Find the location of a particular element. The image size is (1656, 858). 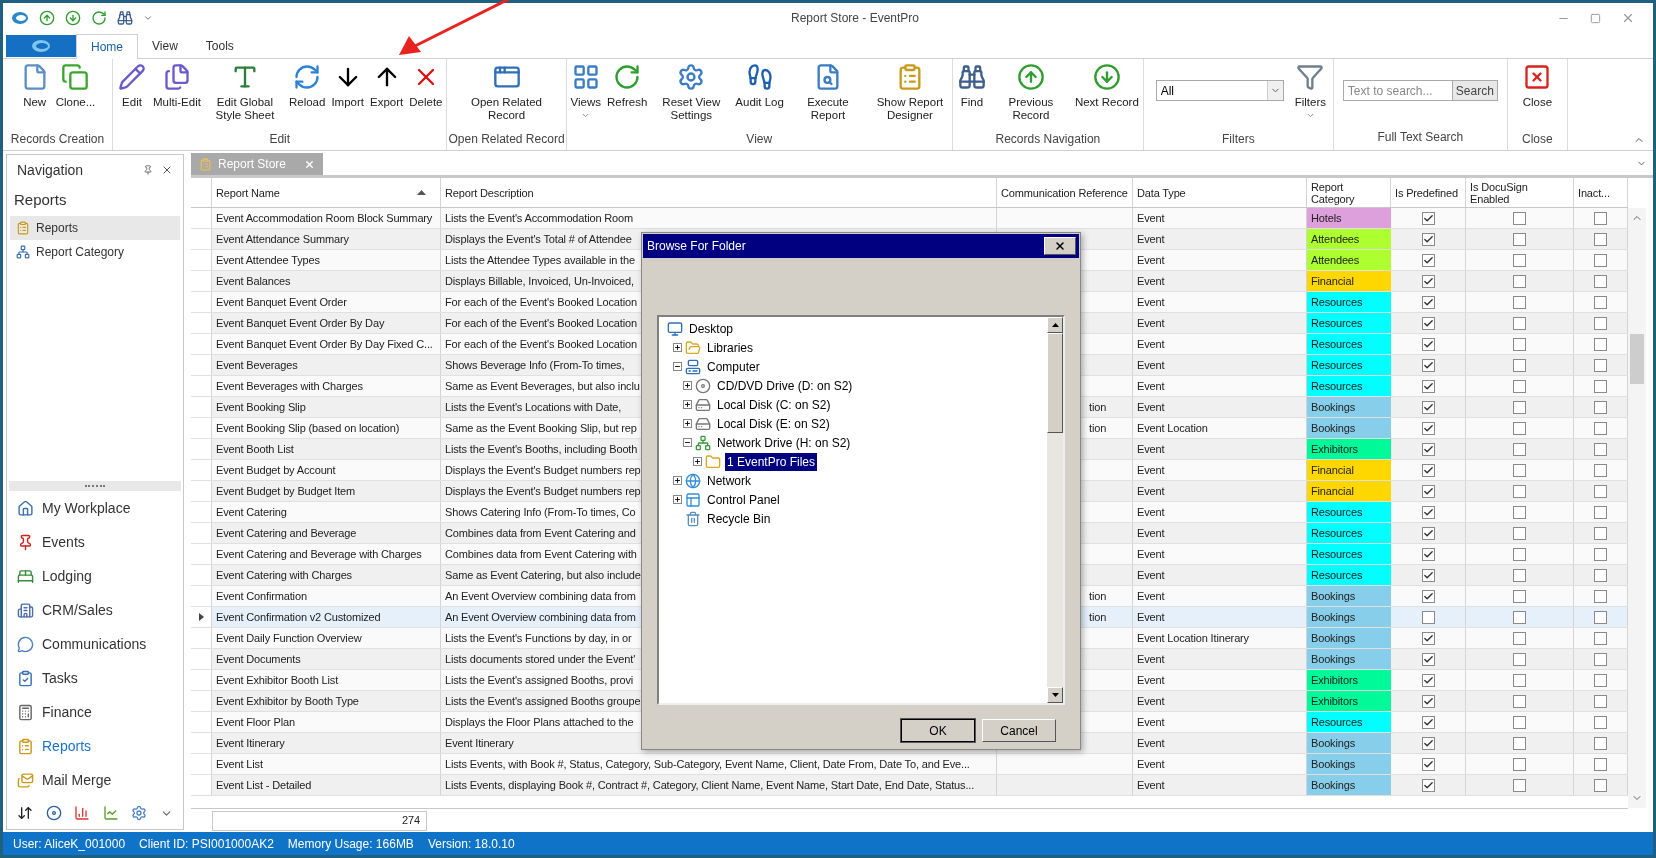

ribbon-button: Refresh is located at coordinates (627, 95).